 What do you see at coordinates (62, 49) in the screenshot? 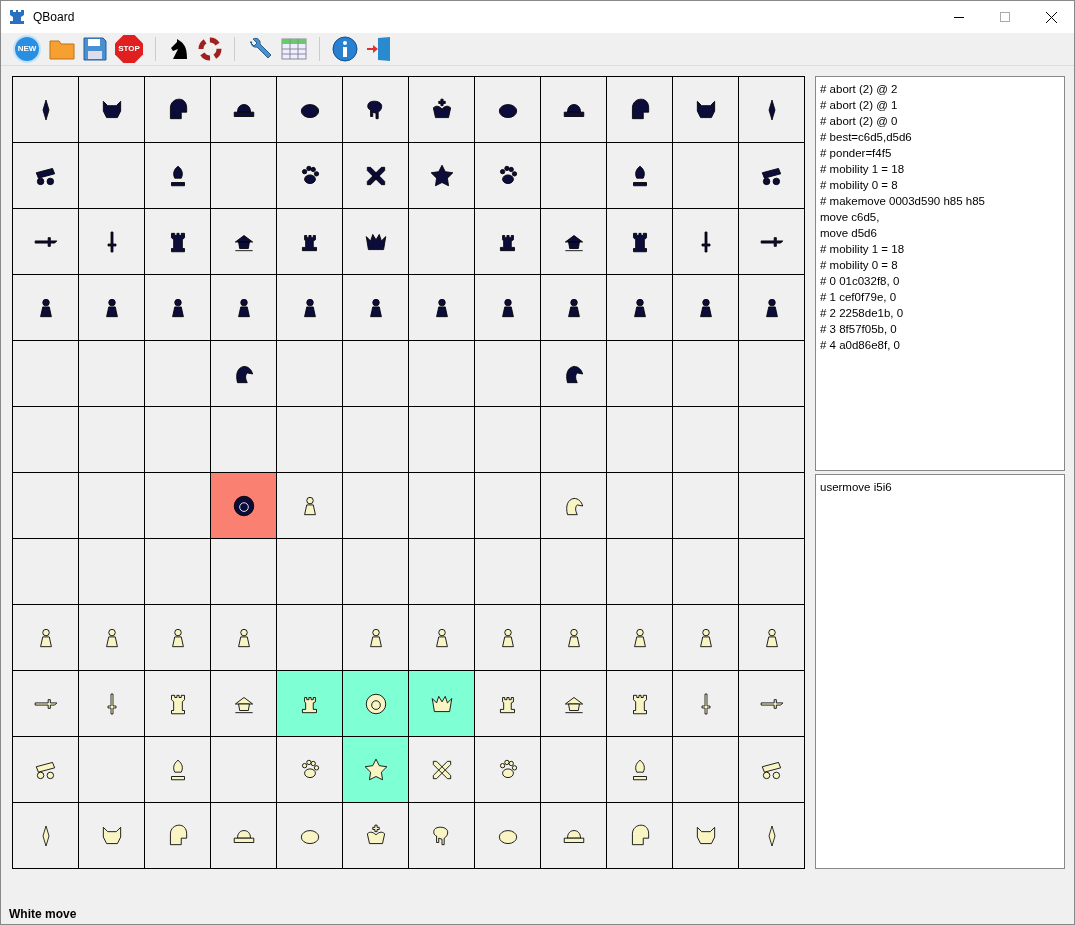
I see `folder-icon` at bounding box center [62, 49].